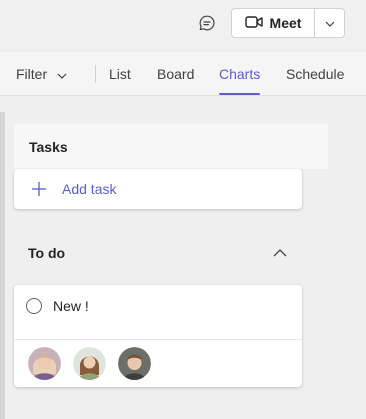 The image size is (366, 419). I want to click on meet-label: Meet, so click(285, 23).